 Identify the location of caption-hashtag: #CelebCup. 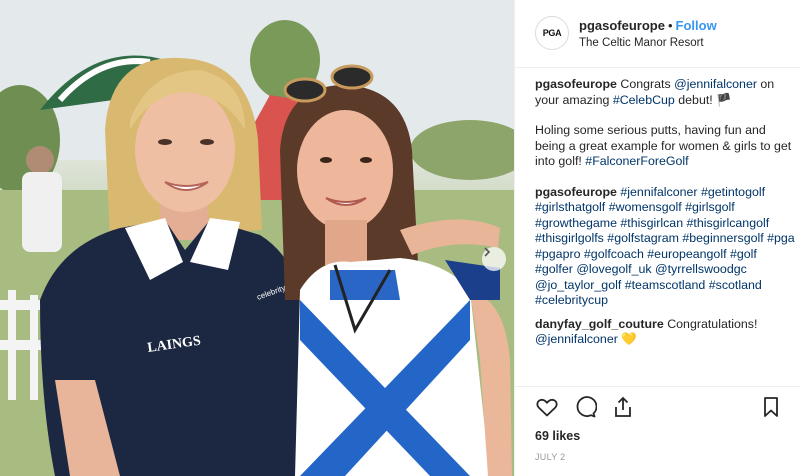
(644, 100).